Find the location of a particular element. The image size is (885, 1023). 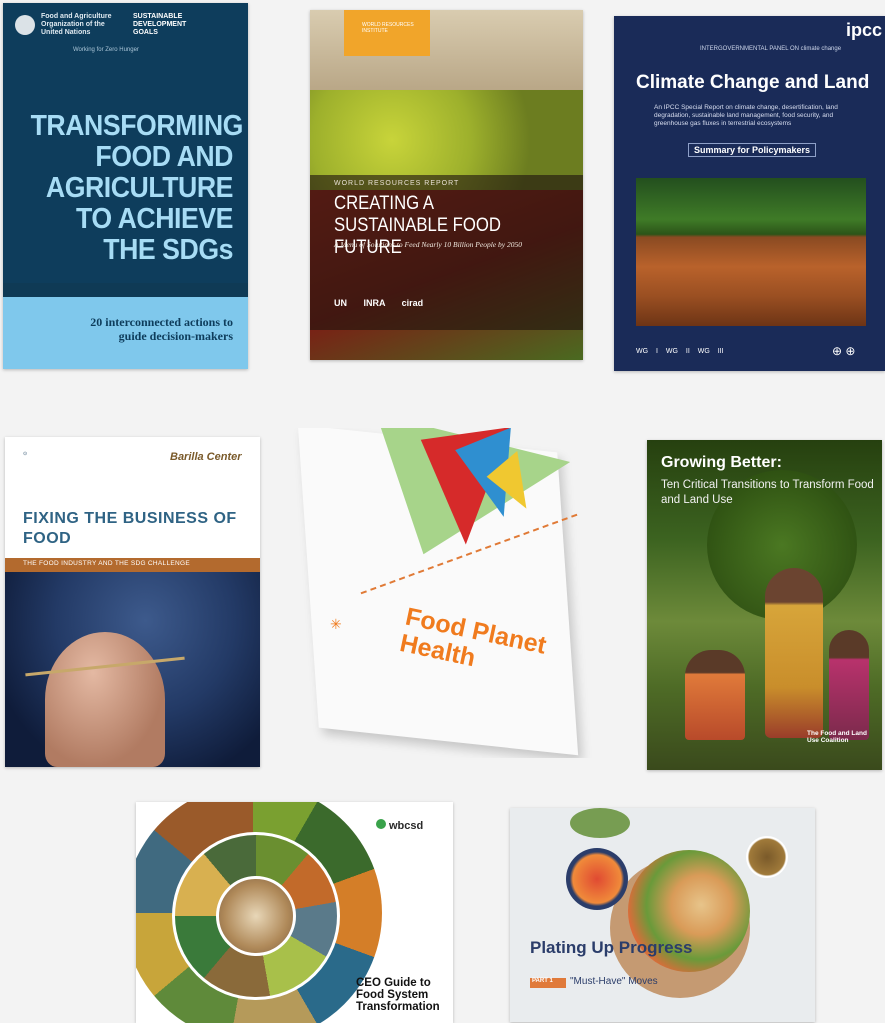

eat-logo-icon: ✳ is located at coordinates (336, 624).